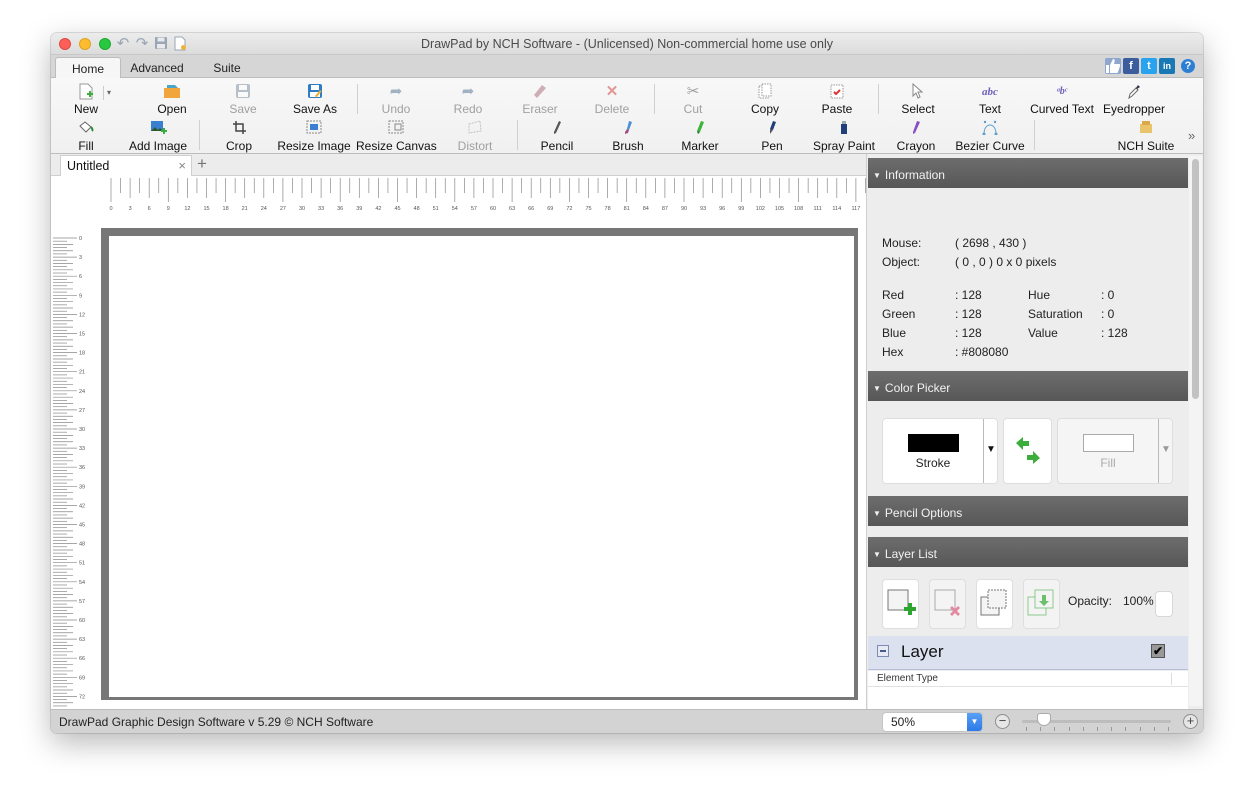  What do you see at coordinates (916, 136) in the screenshot?
I see `crayon-button: Crayon` at bounding box center [916, 136].